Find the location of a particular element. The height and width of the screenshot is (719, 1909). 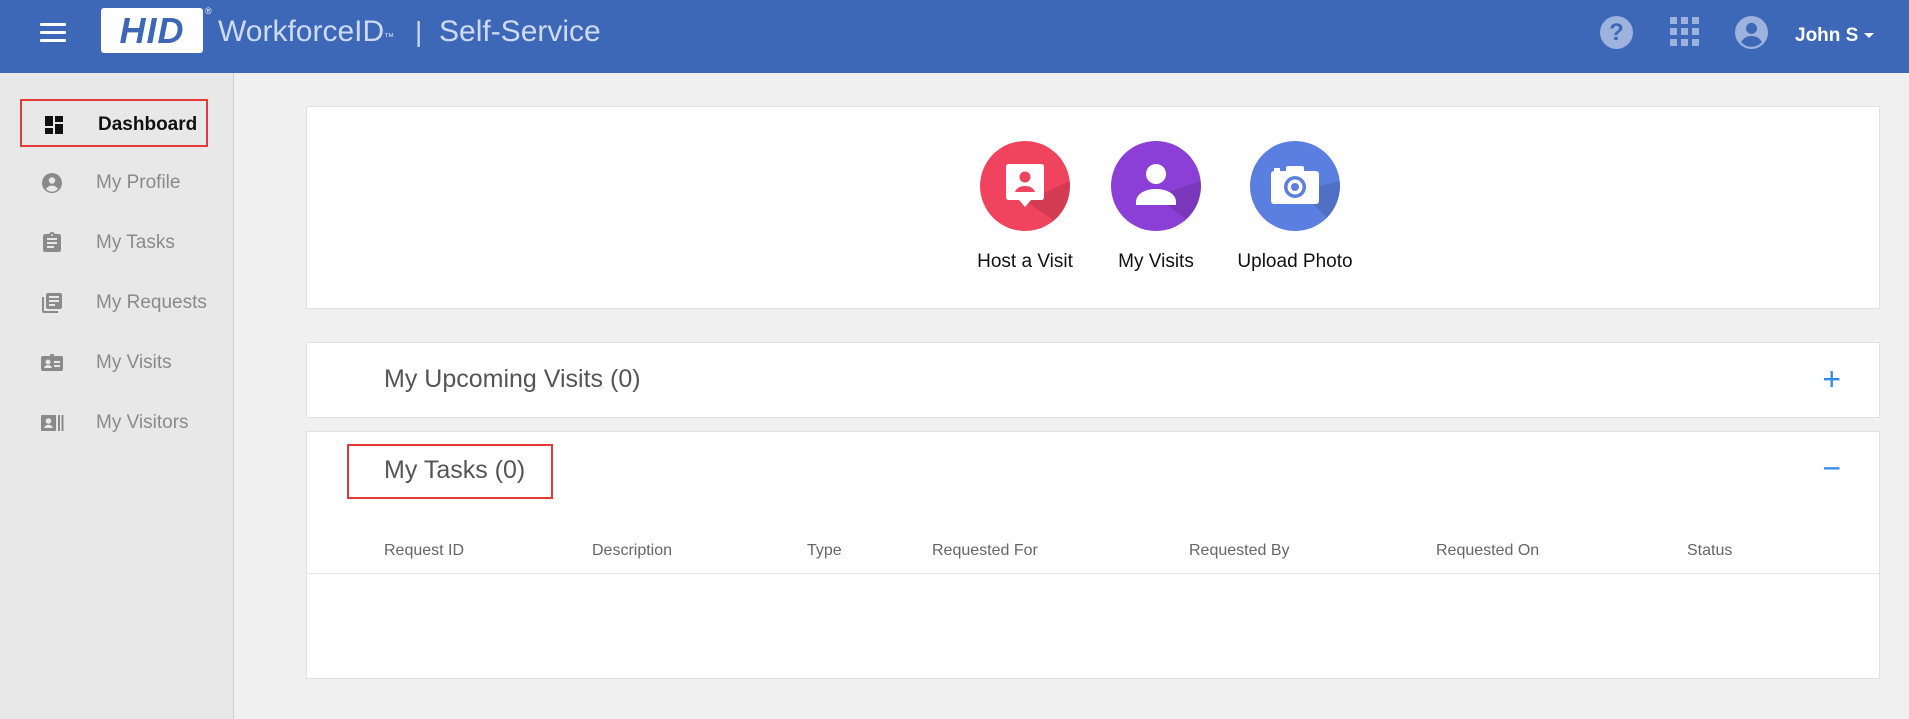

help-icon: ? is located at coordinates (1616, 32).